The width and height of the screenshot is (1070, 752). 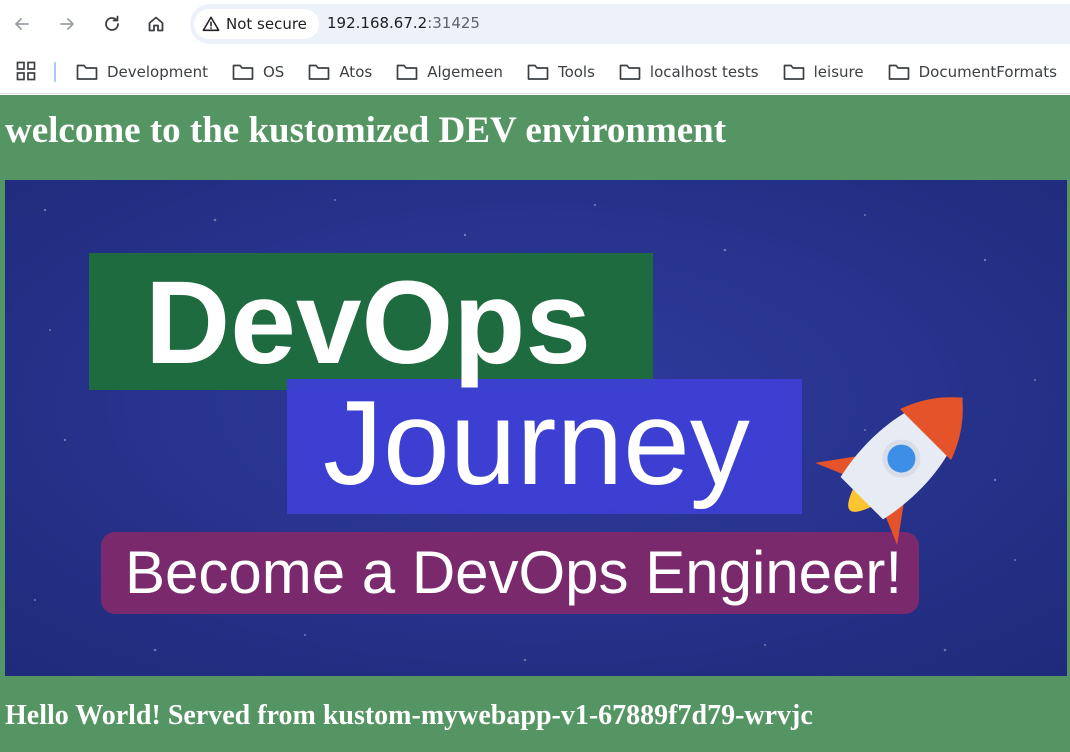 I want to click on bookmark-label: leisure, so click(x=838, y=72).